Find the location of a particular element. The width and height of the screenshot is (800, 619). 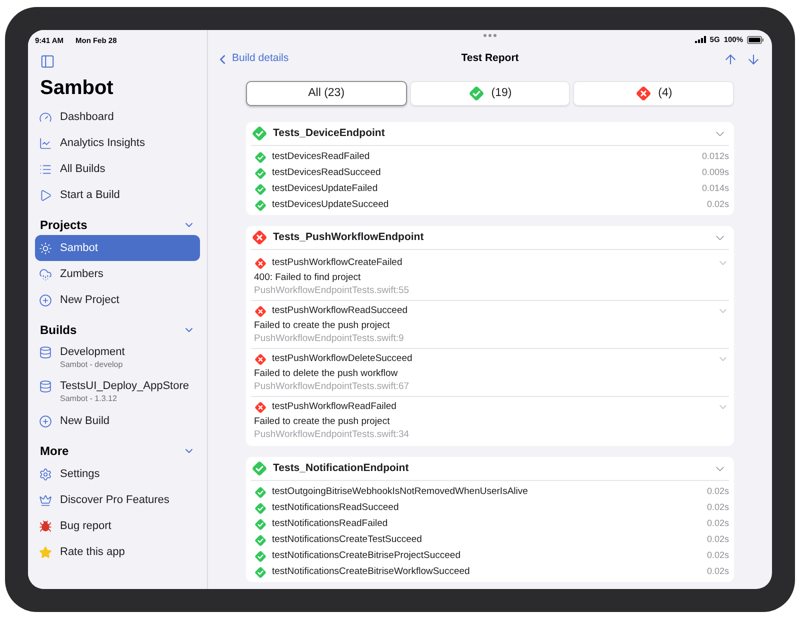

test-name: testPushWorkflowCreateFailed is located at coordinates (337, 263).